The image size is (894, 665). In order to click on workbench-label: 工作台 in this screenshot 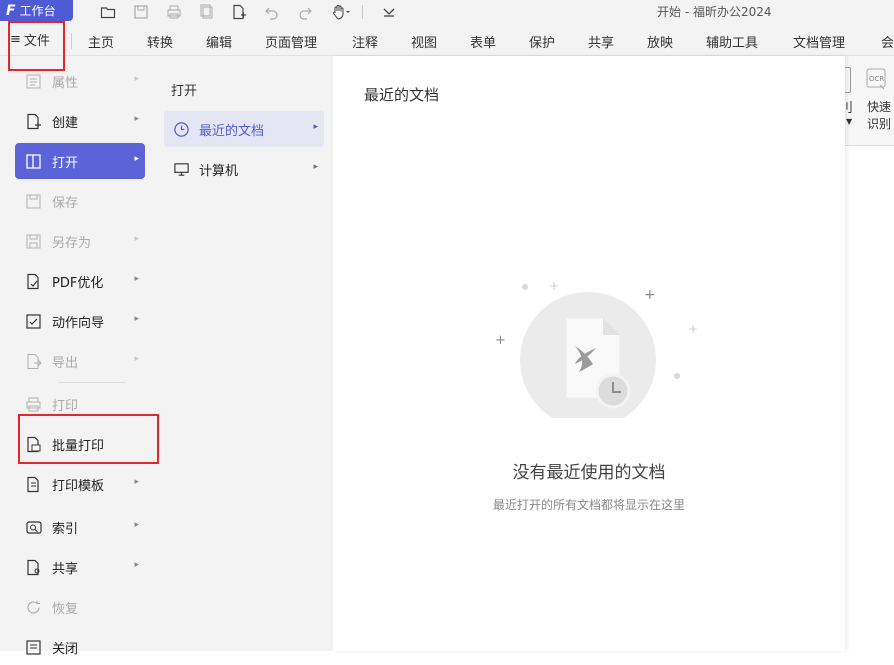, I will do `click(37, 11)`.